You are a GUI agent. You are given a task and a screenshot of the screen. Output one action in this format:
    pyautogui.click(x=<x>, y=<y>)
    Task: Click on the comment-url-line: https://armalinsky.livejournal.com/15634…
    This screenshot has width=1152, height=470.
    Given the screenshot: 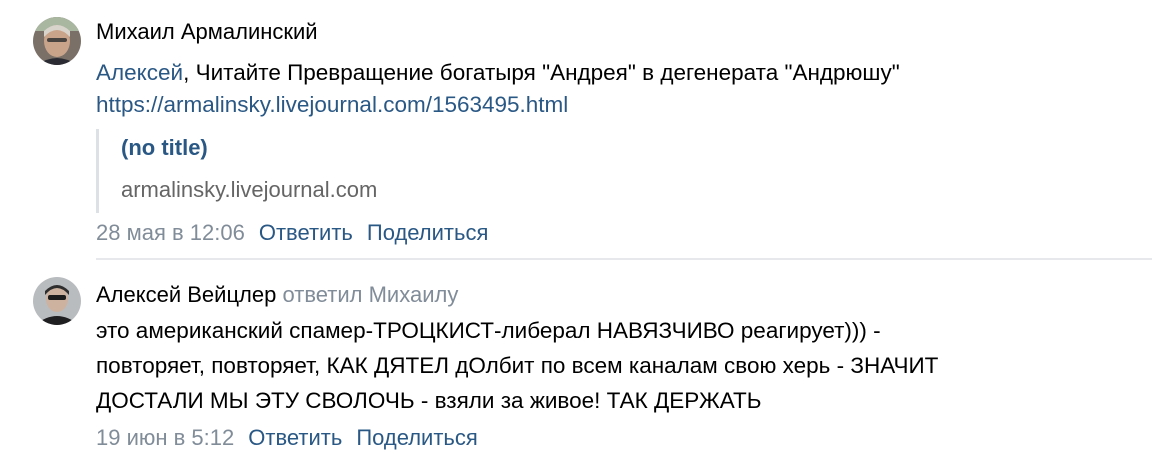 What is the action you would take?
    pyautogui.click(x=332, y=105)
    